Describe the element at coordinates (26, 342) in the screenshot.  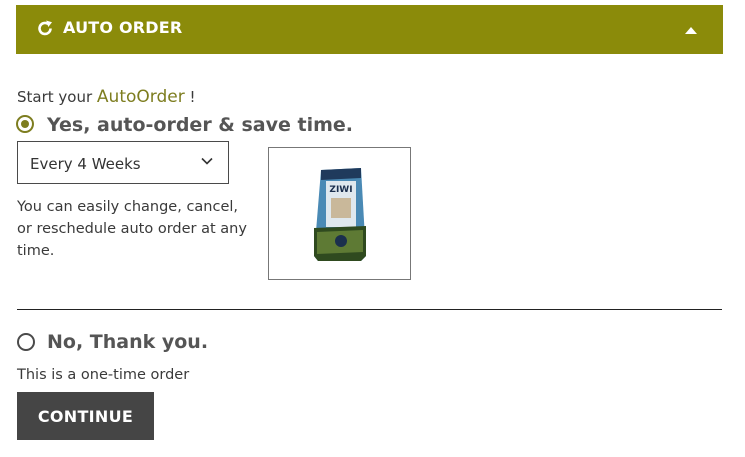
I see `one-time-order-radio` at that location.